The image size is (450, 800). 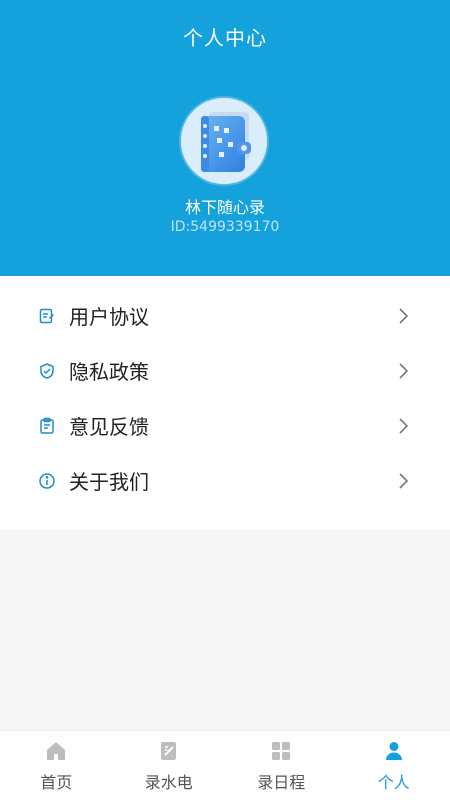 What do you see at coordinates (393, 782) in the screenshot?
I see `tab-label: 个人` at bounding box center [393, 782].